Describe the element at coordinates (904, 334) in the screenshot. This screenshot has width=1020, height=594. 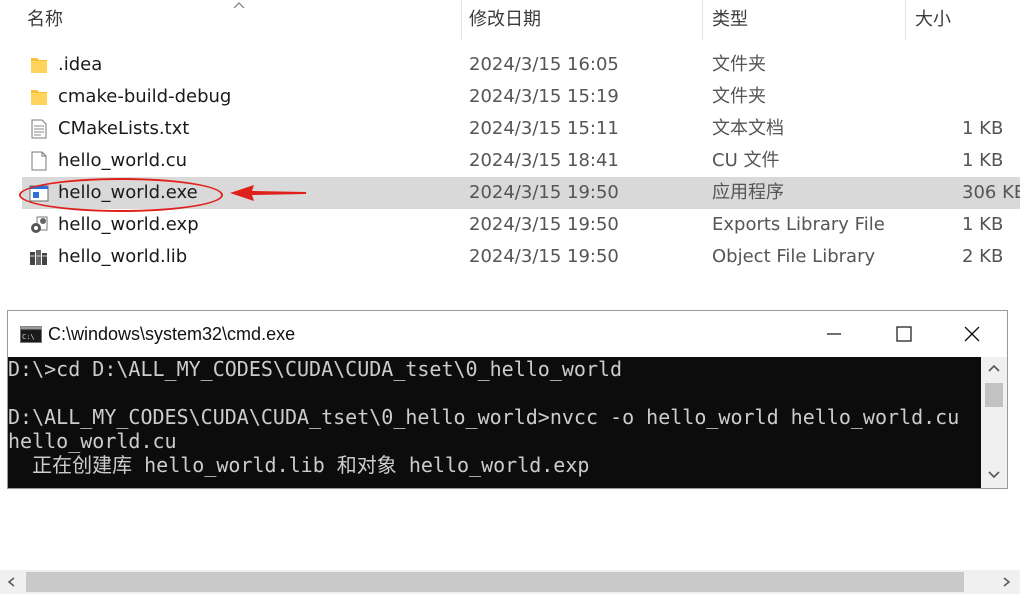
I see `maximize-button` at that location.